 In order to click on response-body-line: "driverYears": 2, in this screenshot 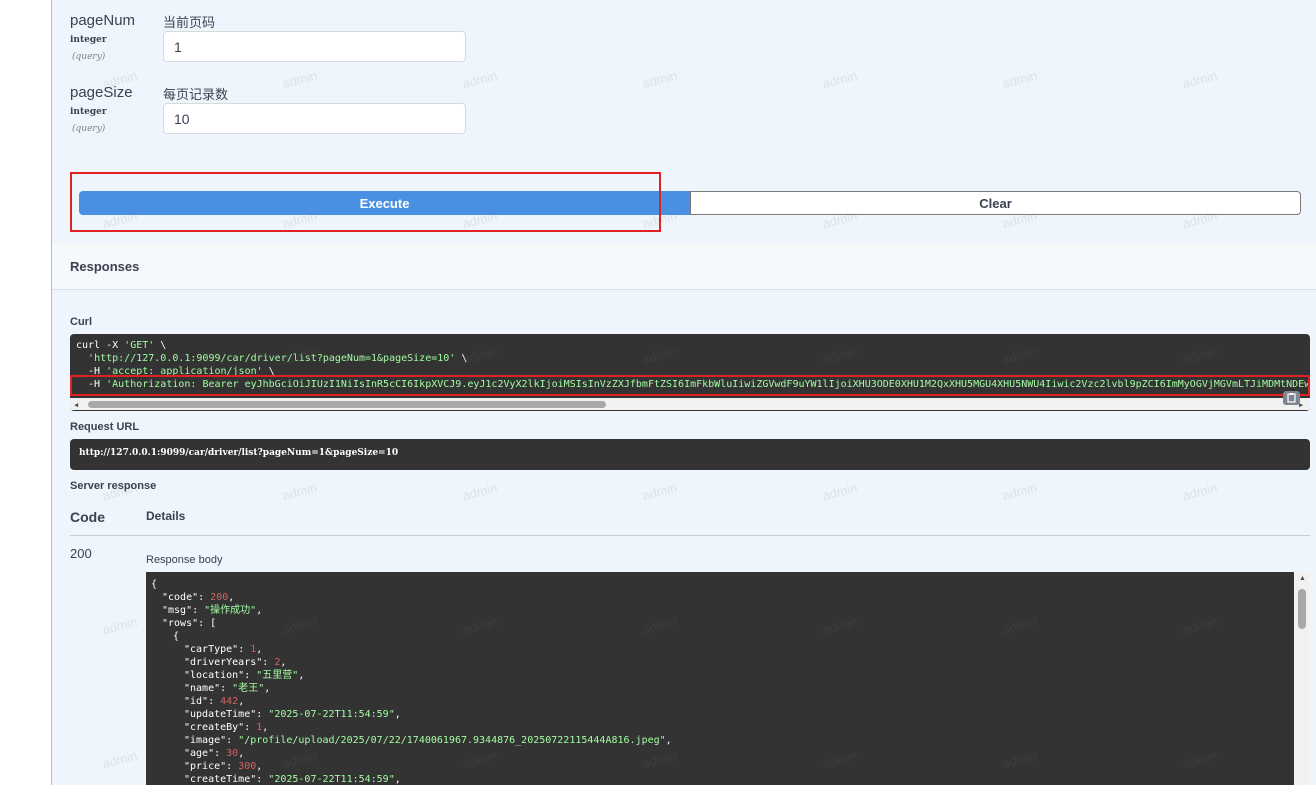, I will do `click(235, 662)`.